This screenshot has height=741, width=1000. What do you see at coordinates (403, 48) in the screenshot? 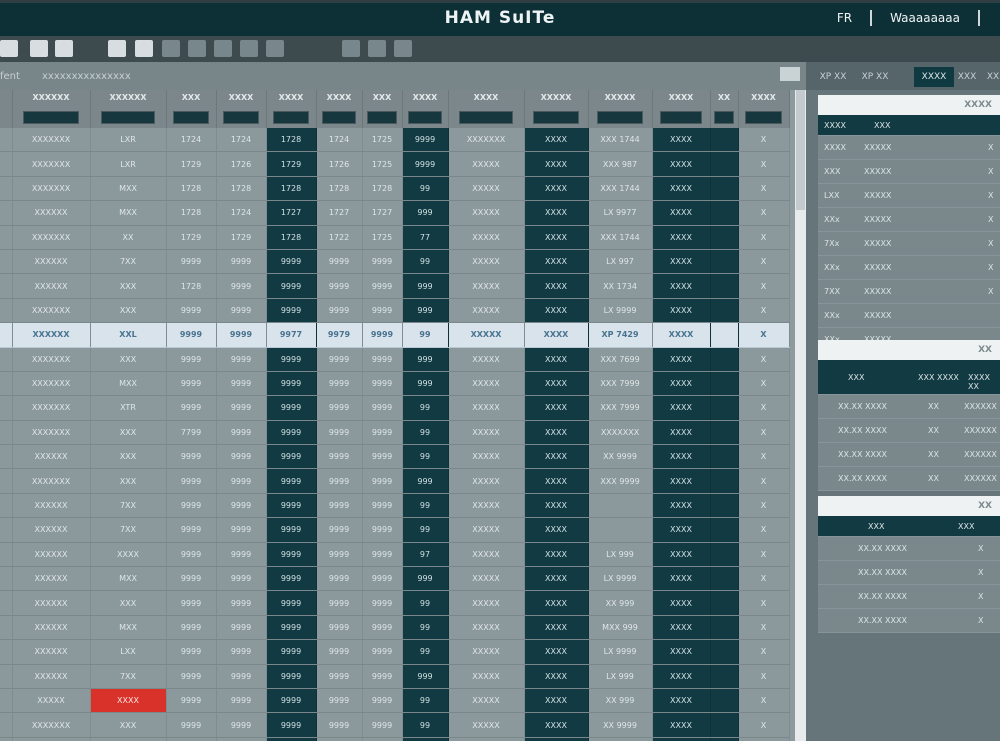
I see `settings-icon` at bounding box center [403, 48].